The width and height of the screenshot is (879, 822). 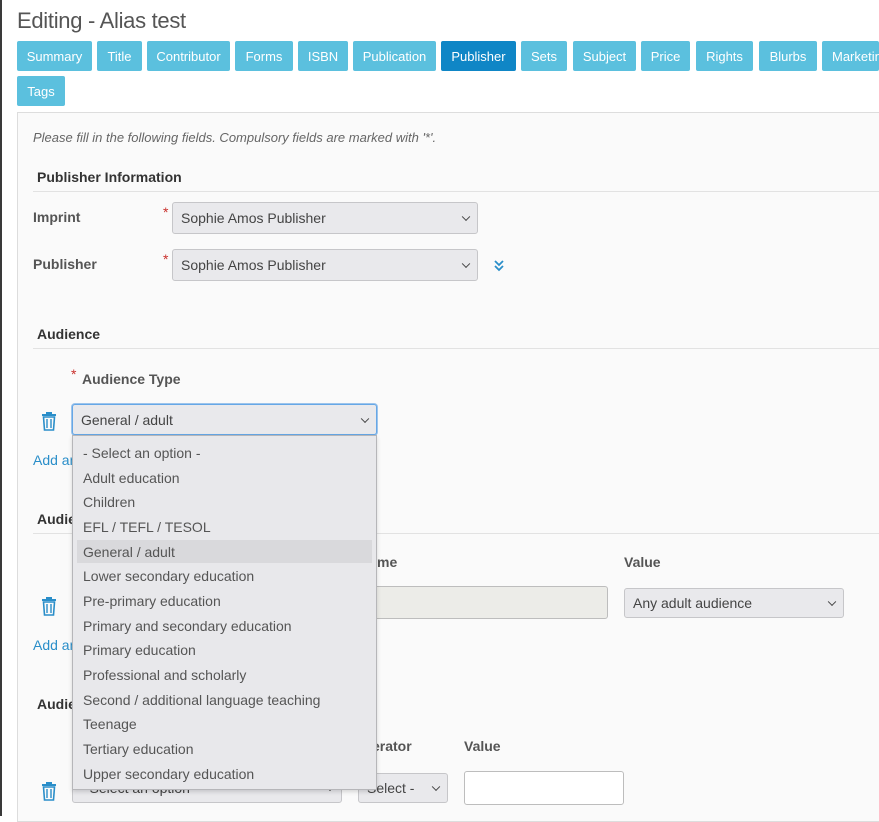 I want to click on tab-marketing: Marketin, so click(x=850, y=56).